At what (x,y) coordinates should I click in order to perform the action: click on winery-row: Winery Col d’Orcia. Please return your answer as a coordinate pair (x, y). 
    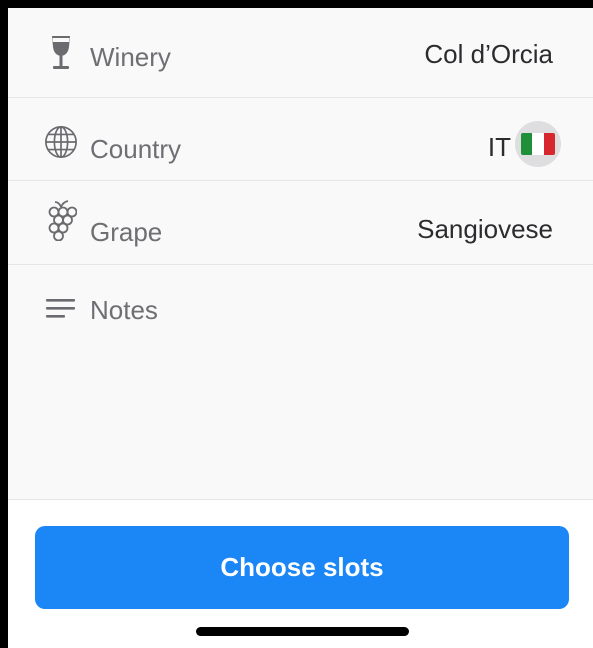
    Looking at the image, I should click on (300, 53).